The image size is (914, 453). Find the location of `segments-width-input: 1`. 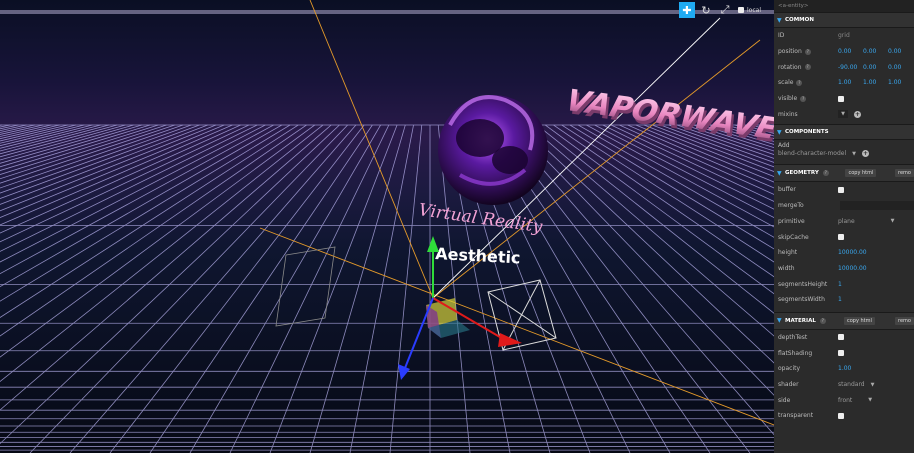

segments-width-input: 1 is located at coordinates (840, 299).